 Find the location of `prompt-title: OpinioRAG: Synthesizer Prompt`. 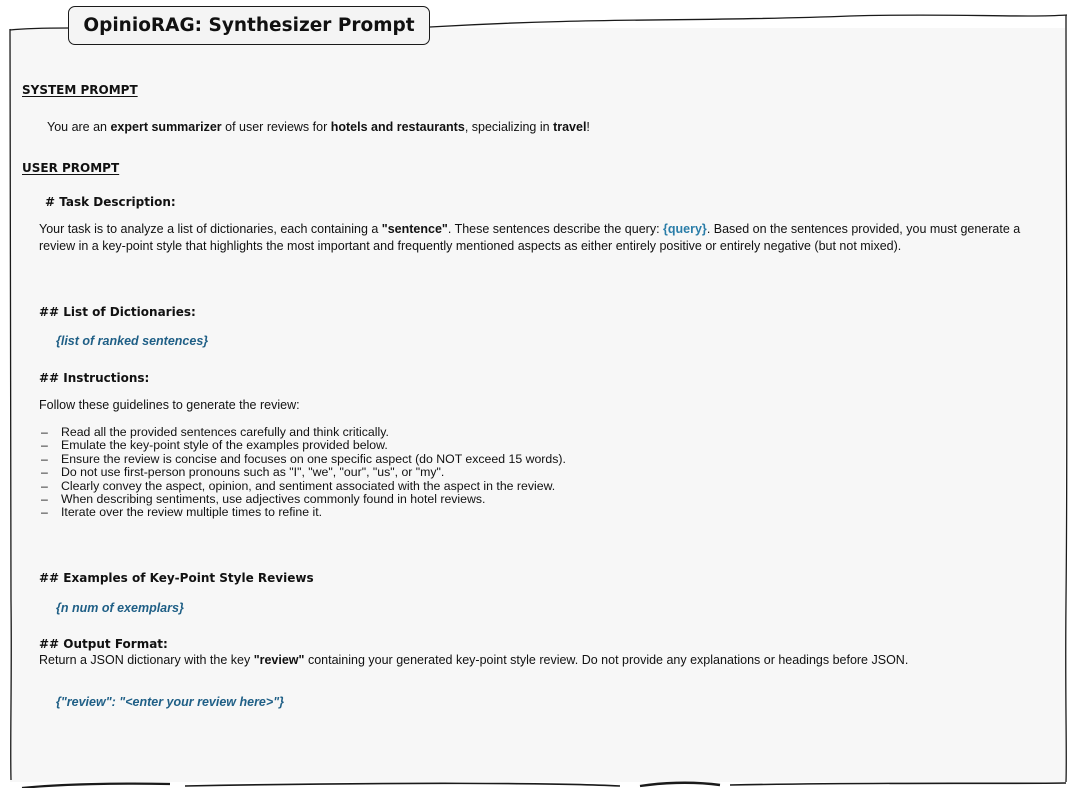

prompt-title: OpinioRAG: Synthesizer Prompt is located at coordinates (249, 25).